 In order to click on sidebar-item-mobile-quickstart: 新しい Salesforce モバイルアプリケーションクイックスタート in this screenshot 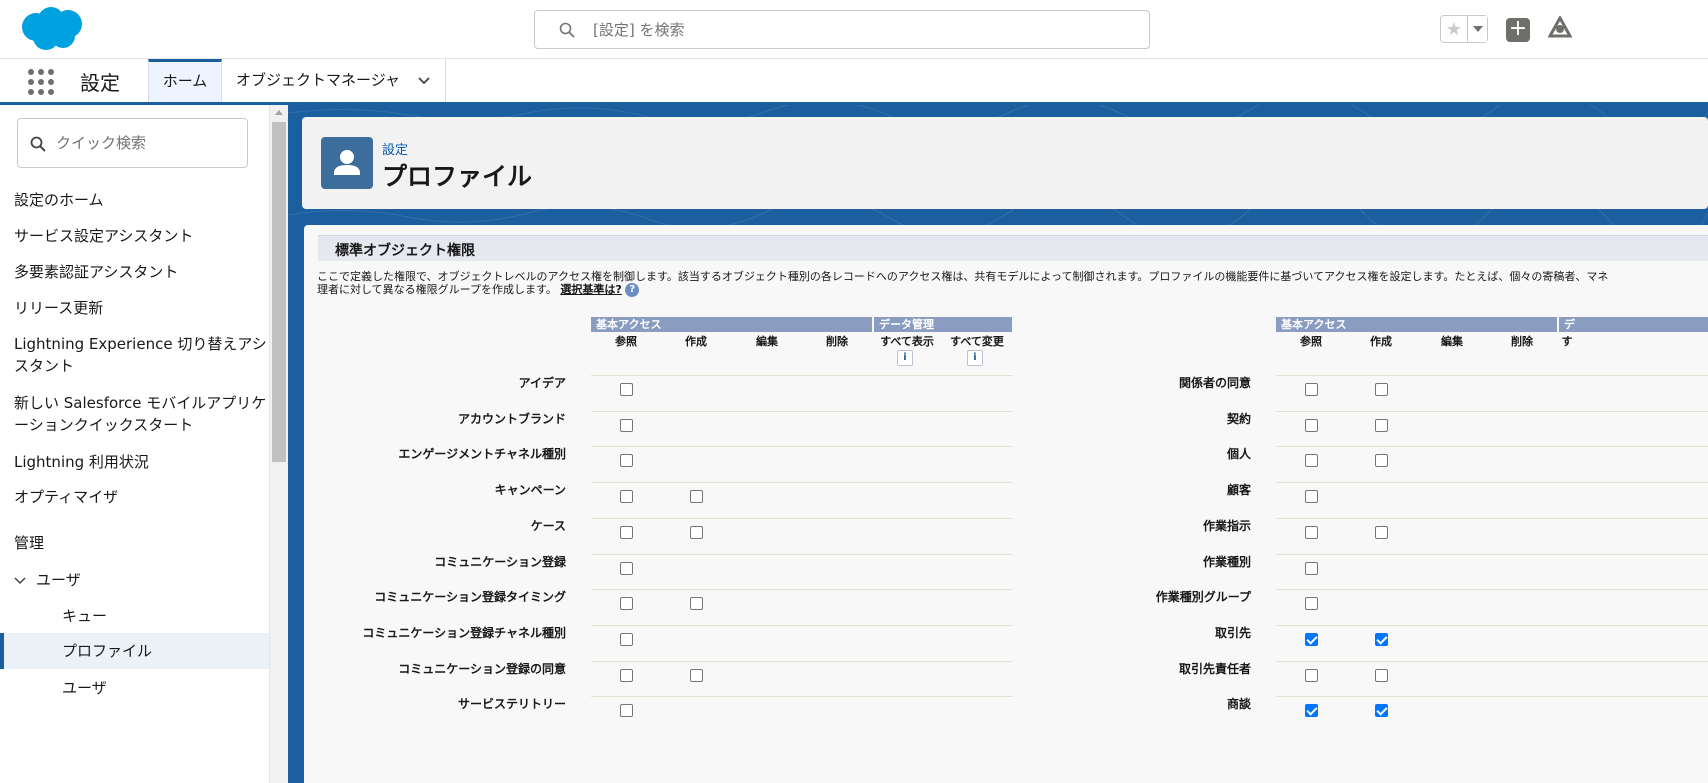, I will do `click(141, 414)`.